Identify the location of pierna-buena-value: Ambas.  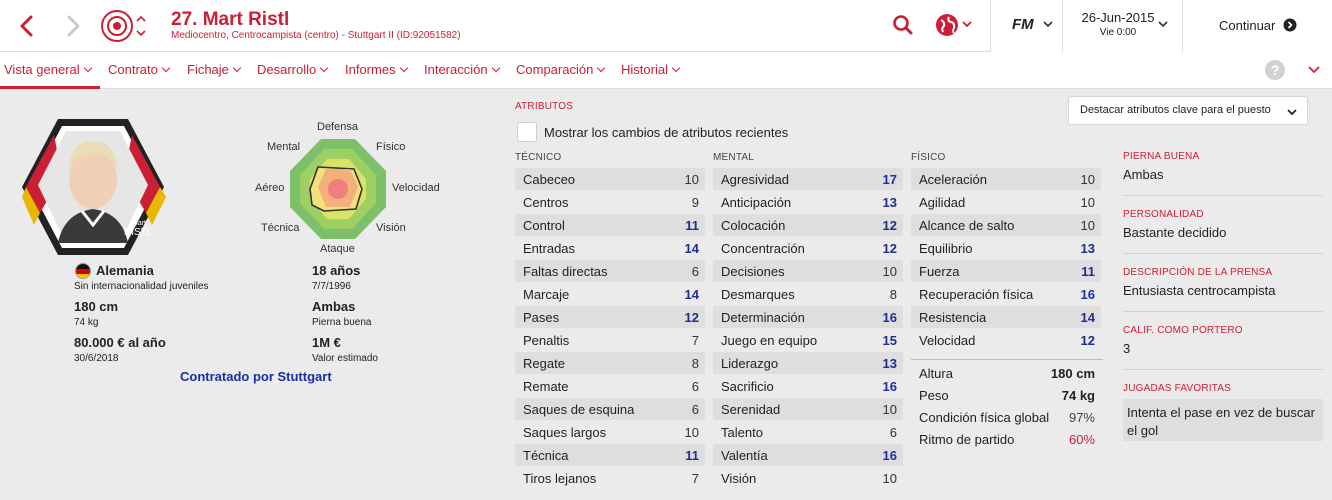
(1143, 174).